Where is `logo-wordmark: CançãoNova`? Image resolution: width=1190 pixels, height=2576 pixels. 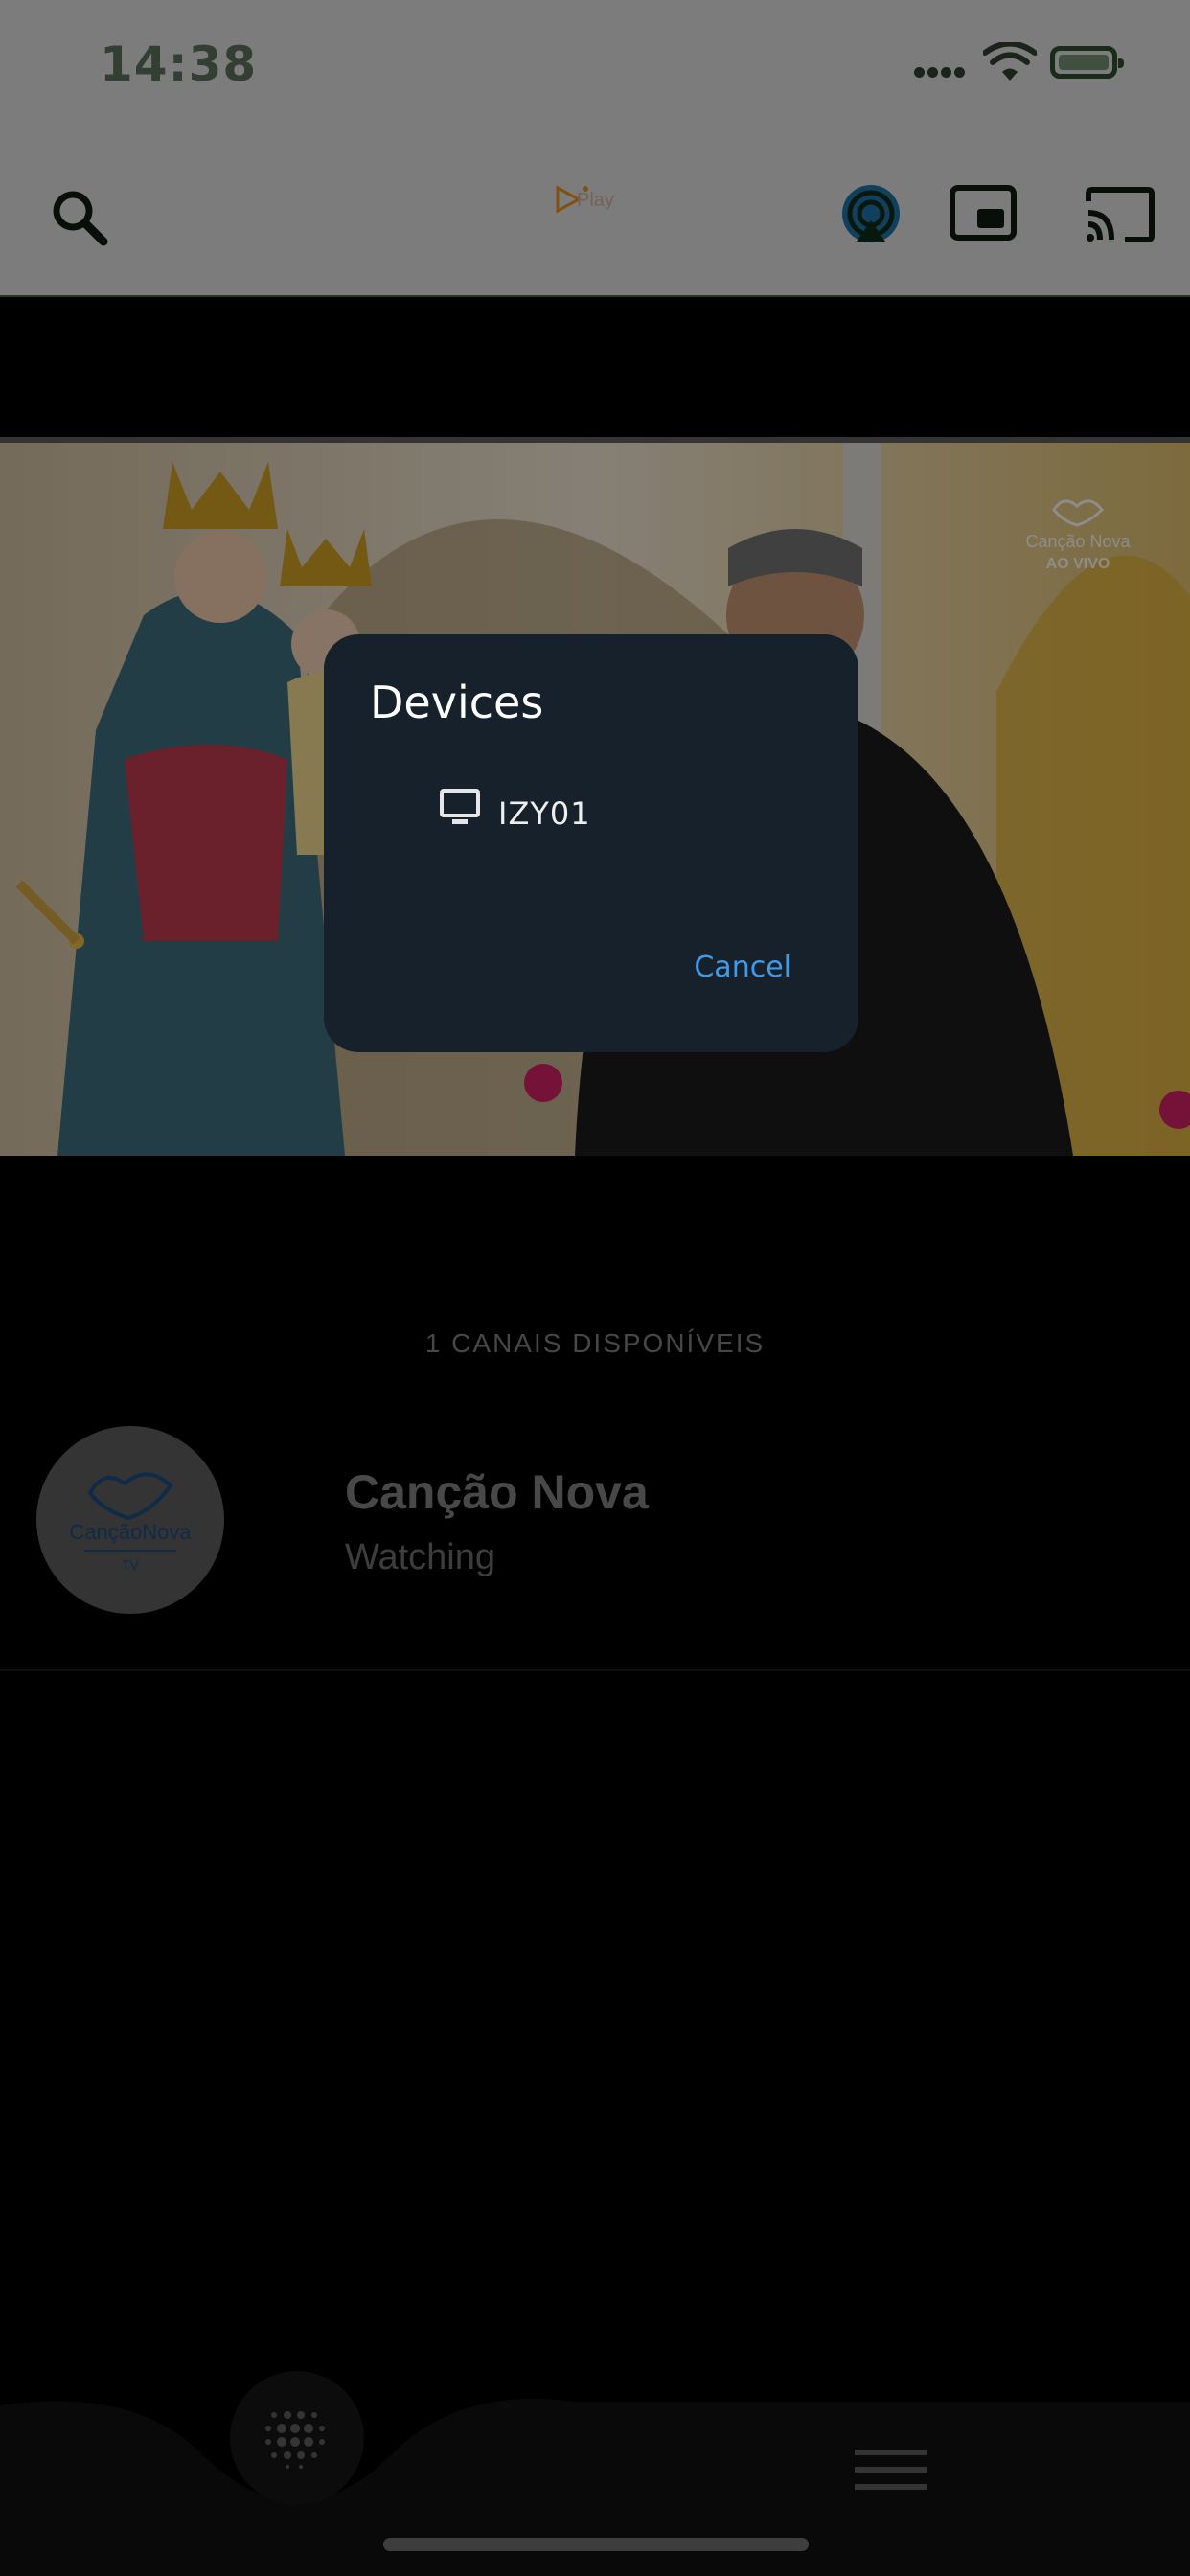 logo-wordmark: CançãoNova is located at coordinates (131, 1532).